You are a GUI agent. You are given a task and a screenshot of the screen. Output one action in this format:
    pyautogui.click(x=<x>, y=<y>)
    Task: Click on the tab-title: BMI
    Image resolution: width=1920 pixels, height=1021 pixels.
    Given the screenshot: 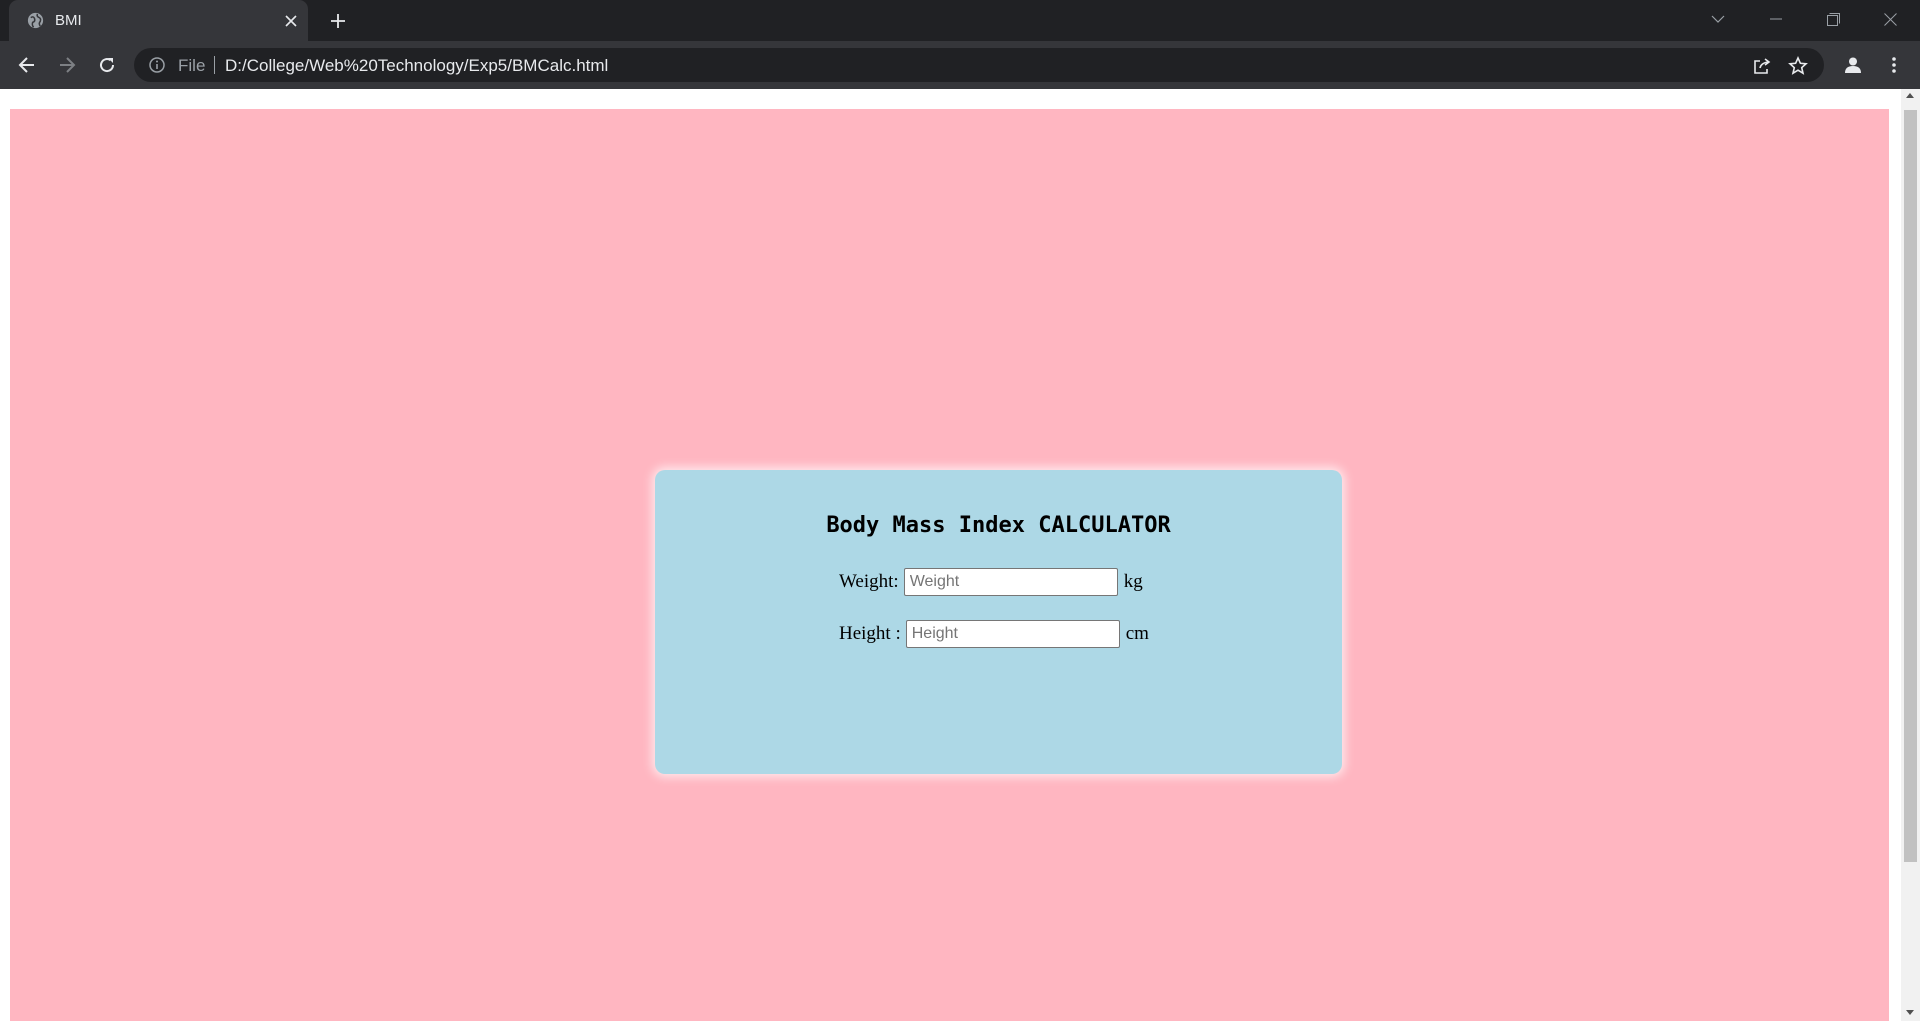 What is the action you would take?
    pyautogui.click(x=68, y=20)
    